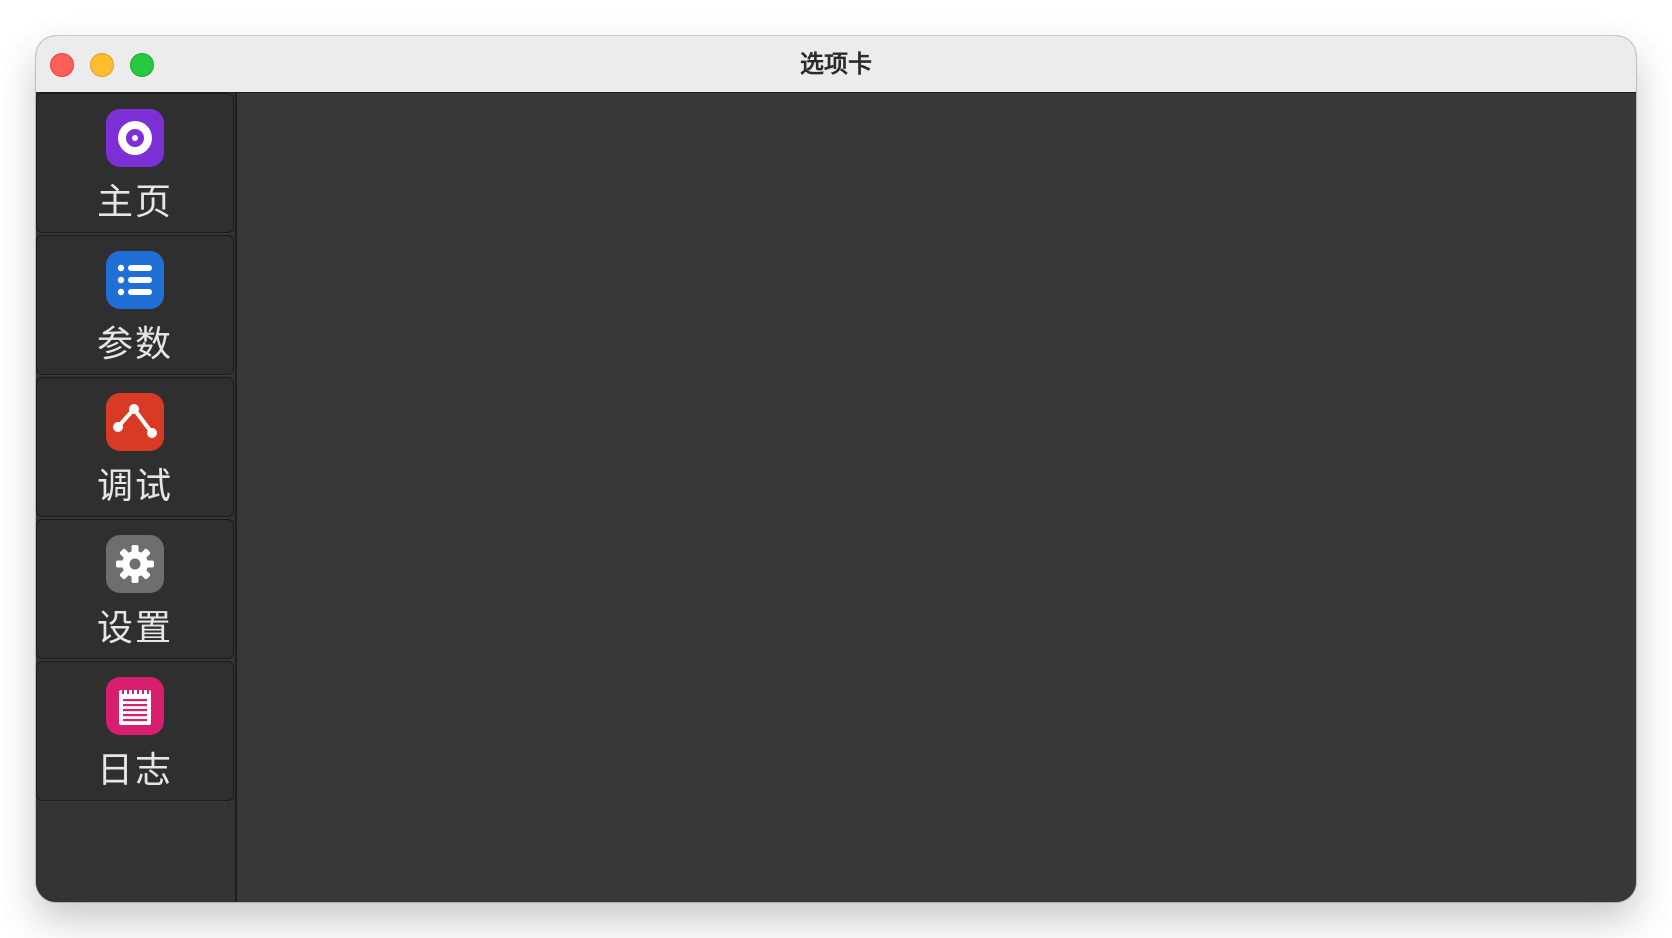  I want to click on tab-parameters: 参数, so click(135, 305).